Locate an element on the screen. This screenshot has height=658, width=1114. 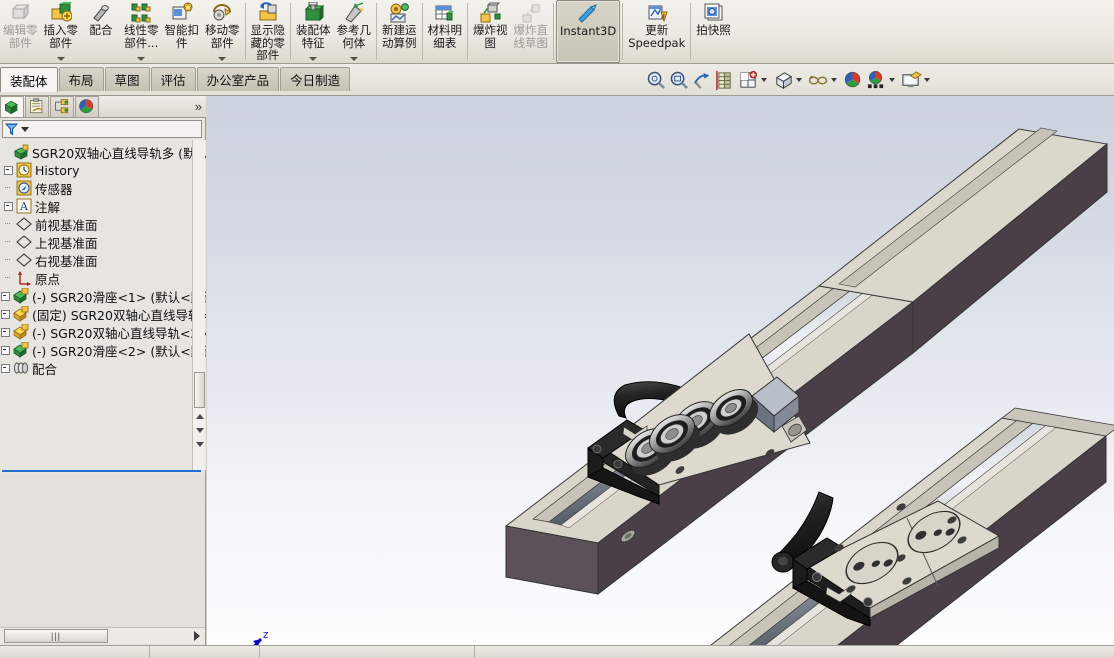
tab-office-products: 办公室产品 is located at coordinates (238, 79).